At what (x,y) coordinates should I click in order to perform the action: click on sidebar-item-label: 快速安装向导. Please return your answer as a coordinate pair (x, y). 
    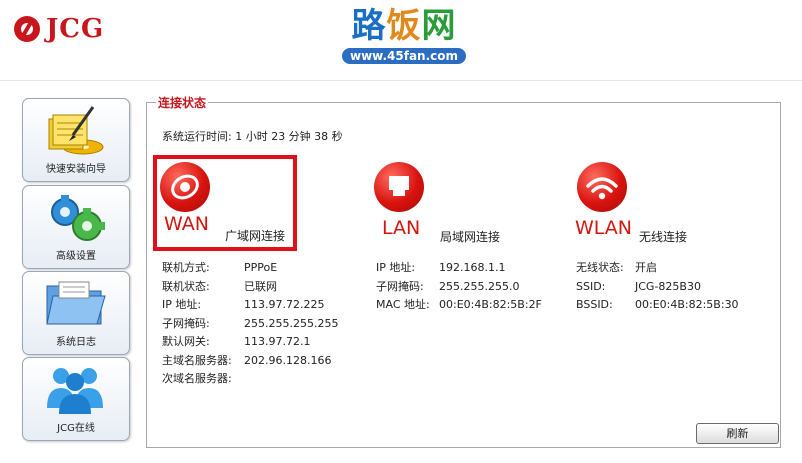
    Looking at the image, I should click on (76, 169).